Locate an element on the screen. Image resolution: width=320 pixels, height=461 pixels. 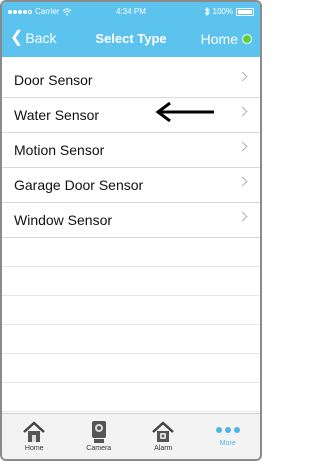
alarm-house-icon is located at coordinates (163, 432).